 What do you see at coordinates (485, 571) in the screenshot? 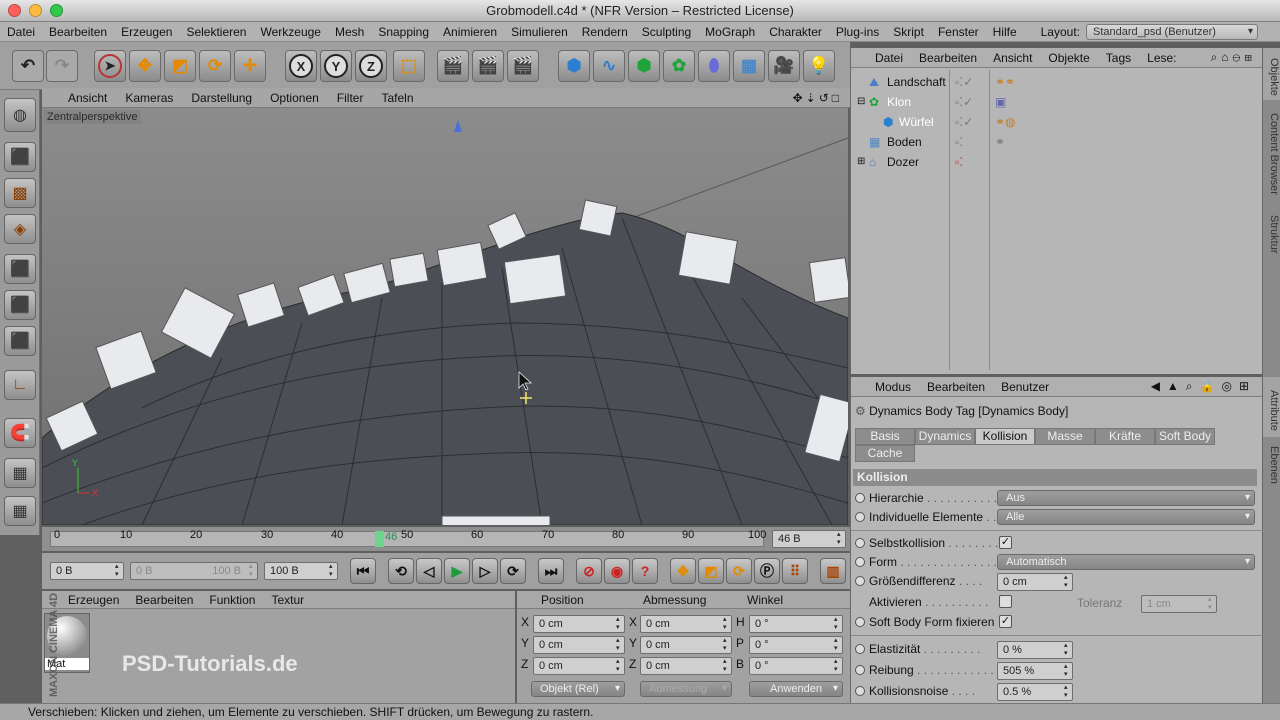
I see `next-frame-button: ▷` at bounding box center [485, 571].